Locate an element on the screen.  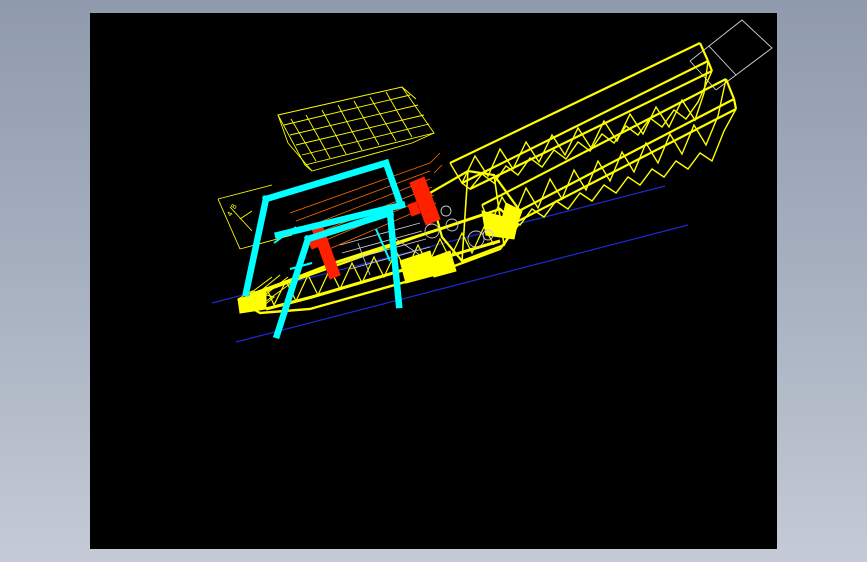
upper-boom-truss is located at coordinates (581, 116).